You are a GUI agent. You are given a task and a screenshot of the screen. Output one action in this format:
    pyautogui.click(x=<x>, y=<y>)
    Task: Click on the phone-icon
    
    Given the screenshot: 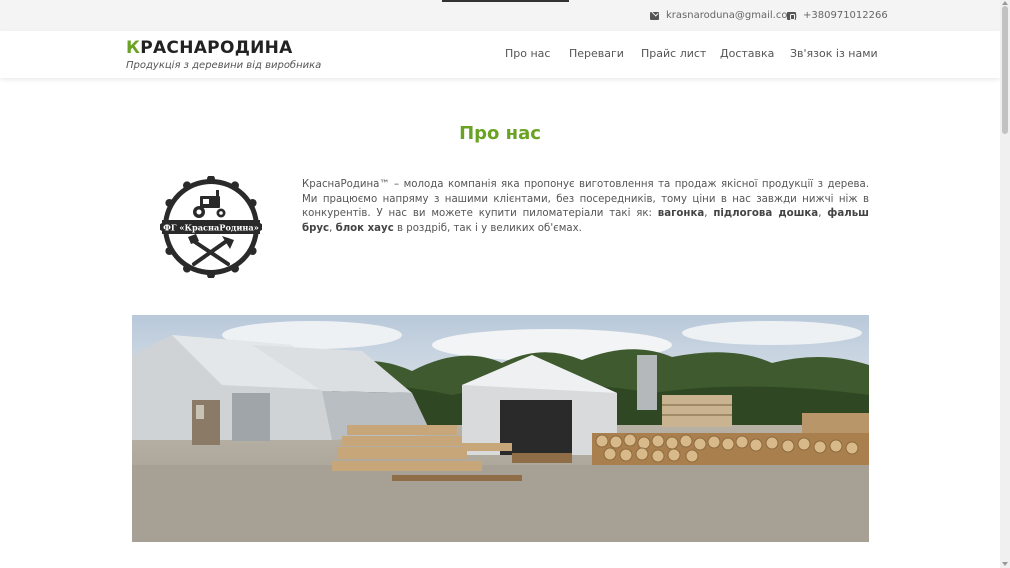 What is the action you would take?
    pyautogui.click(x=791, y=15)
    